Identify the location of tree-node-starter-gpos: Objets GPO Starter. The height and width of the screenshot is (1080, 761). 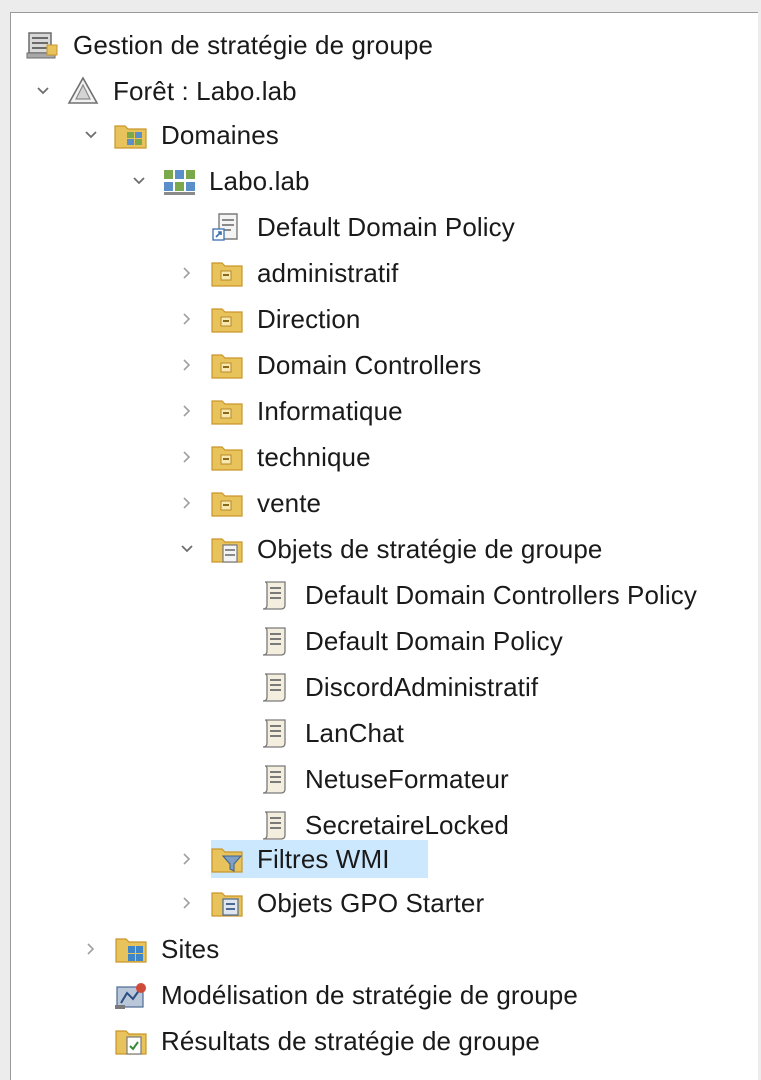
(331, 903).